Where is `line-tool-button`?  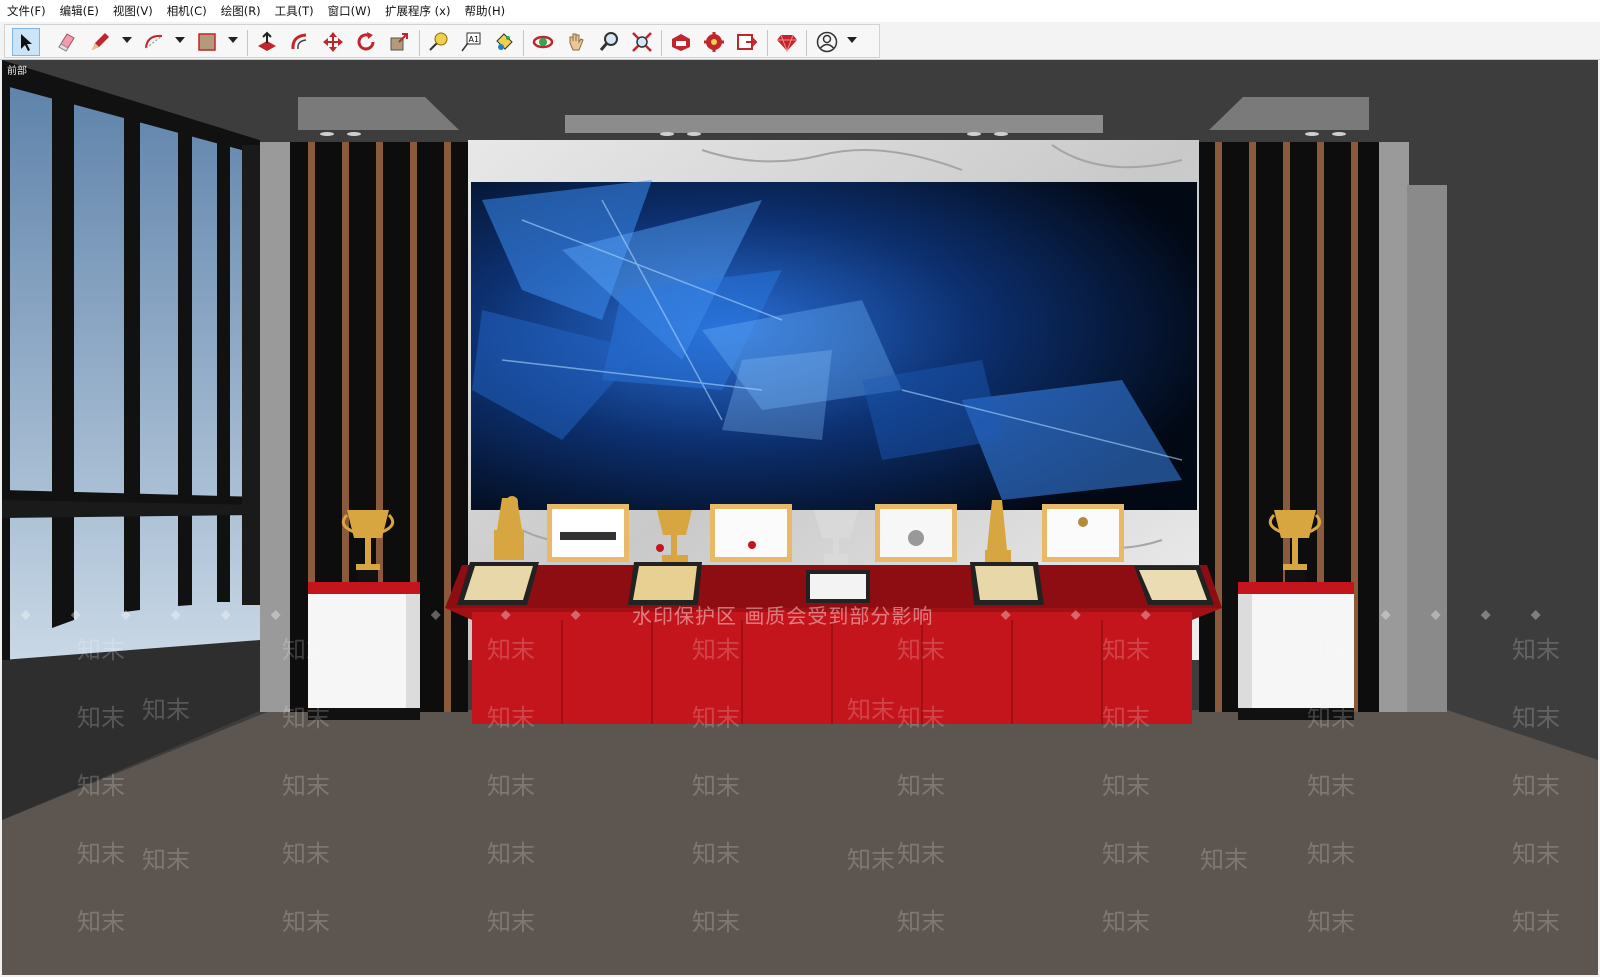 line-tool-button is located at coordinates (100, 42).